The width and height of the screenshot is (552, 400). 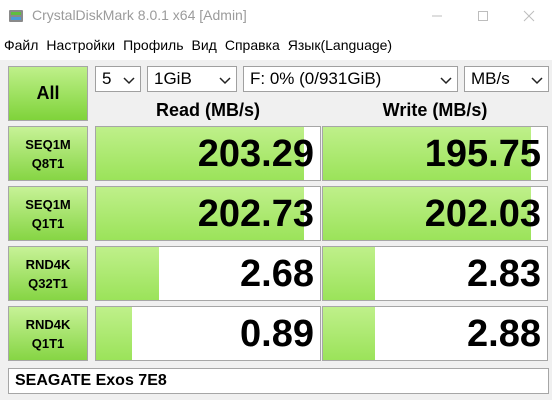 I want to click on read-result-cell: 0.89, so click(x=208, y=333).